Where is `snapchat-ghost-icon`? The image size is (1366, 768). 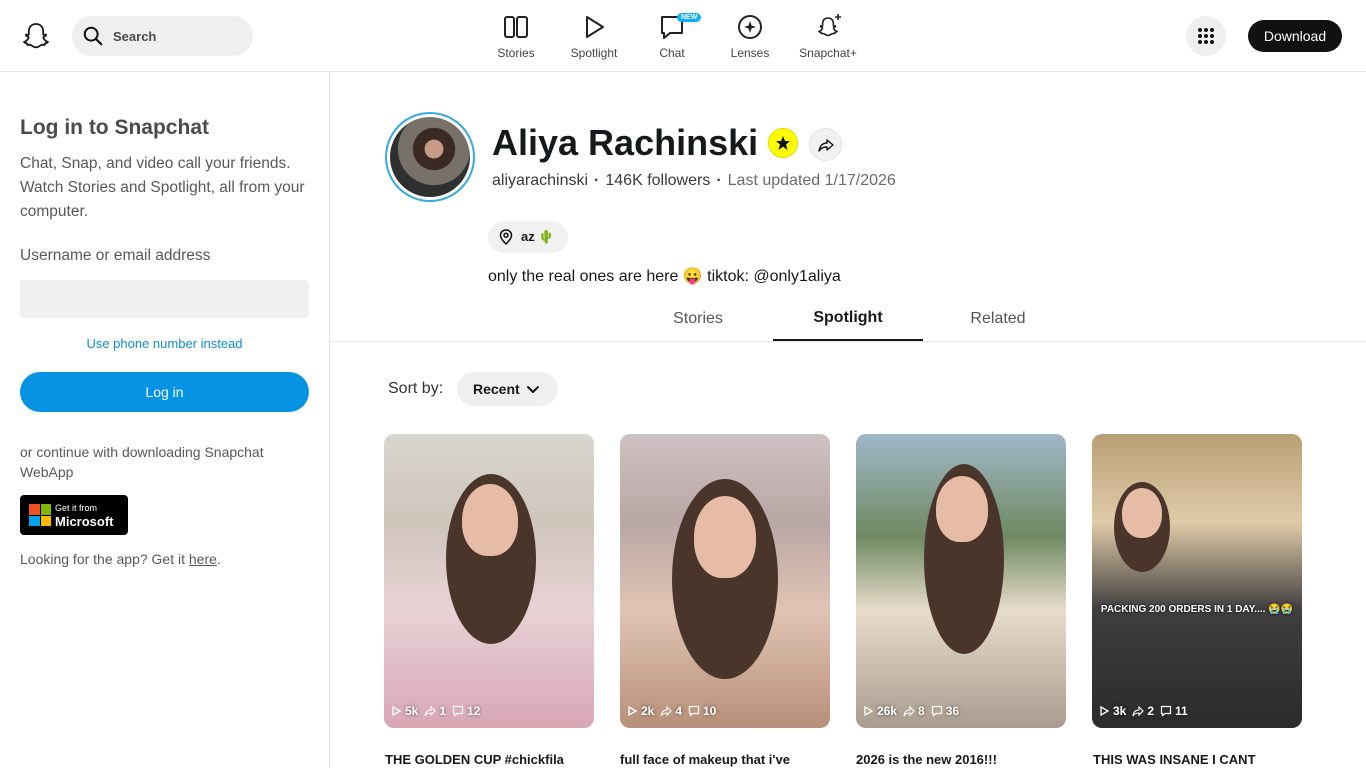 snapchat-ghost-icon is located at coordinates (36, 36).